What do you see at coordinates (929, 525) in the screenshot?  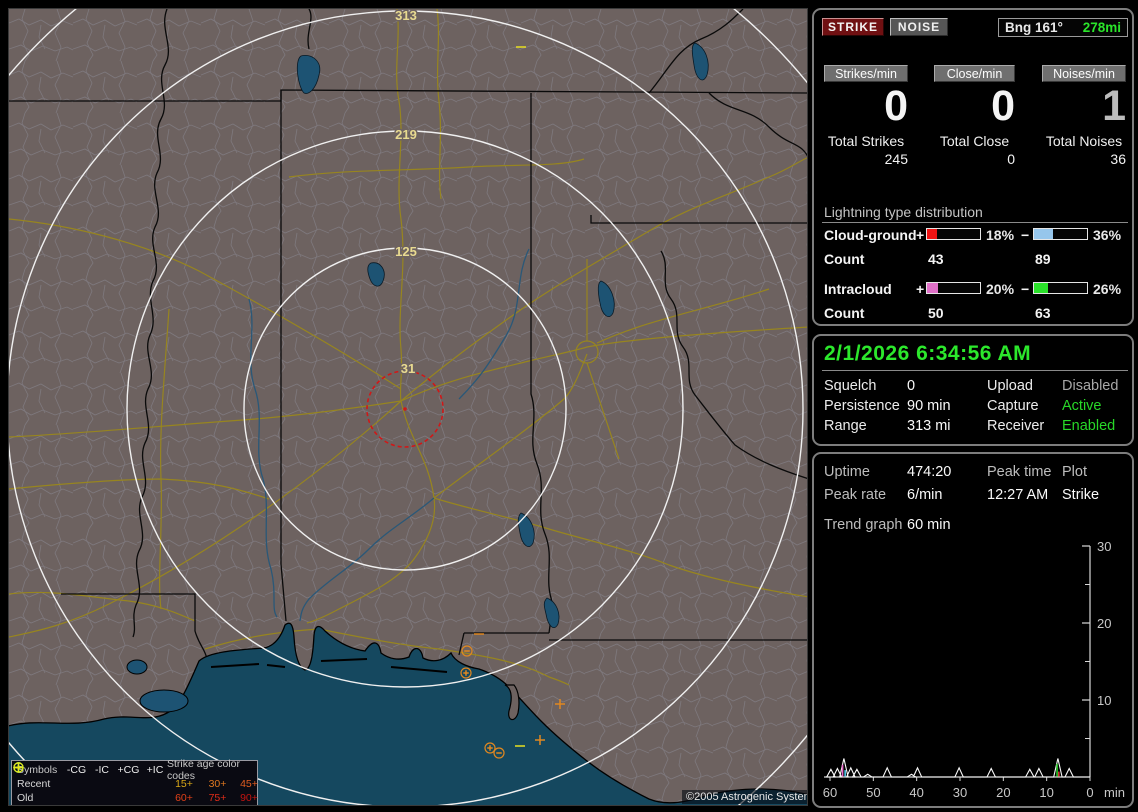 I see `trend-window-value: 60 min` at bounding box center [929, 525].